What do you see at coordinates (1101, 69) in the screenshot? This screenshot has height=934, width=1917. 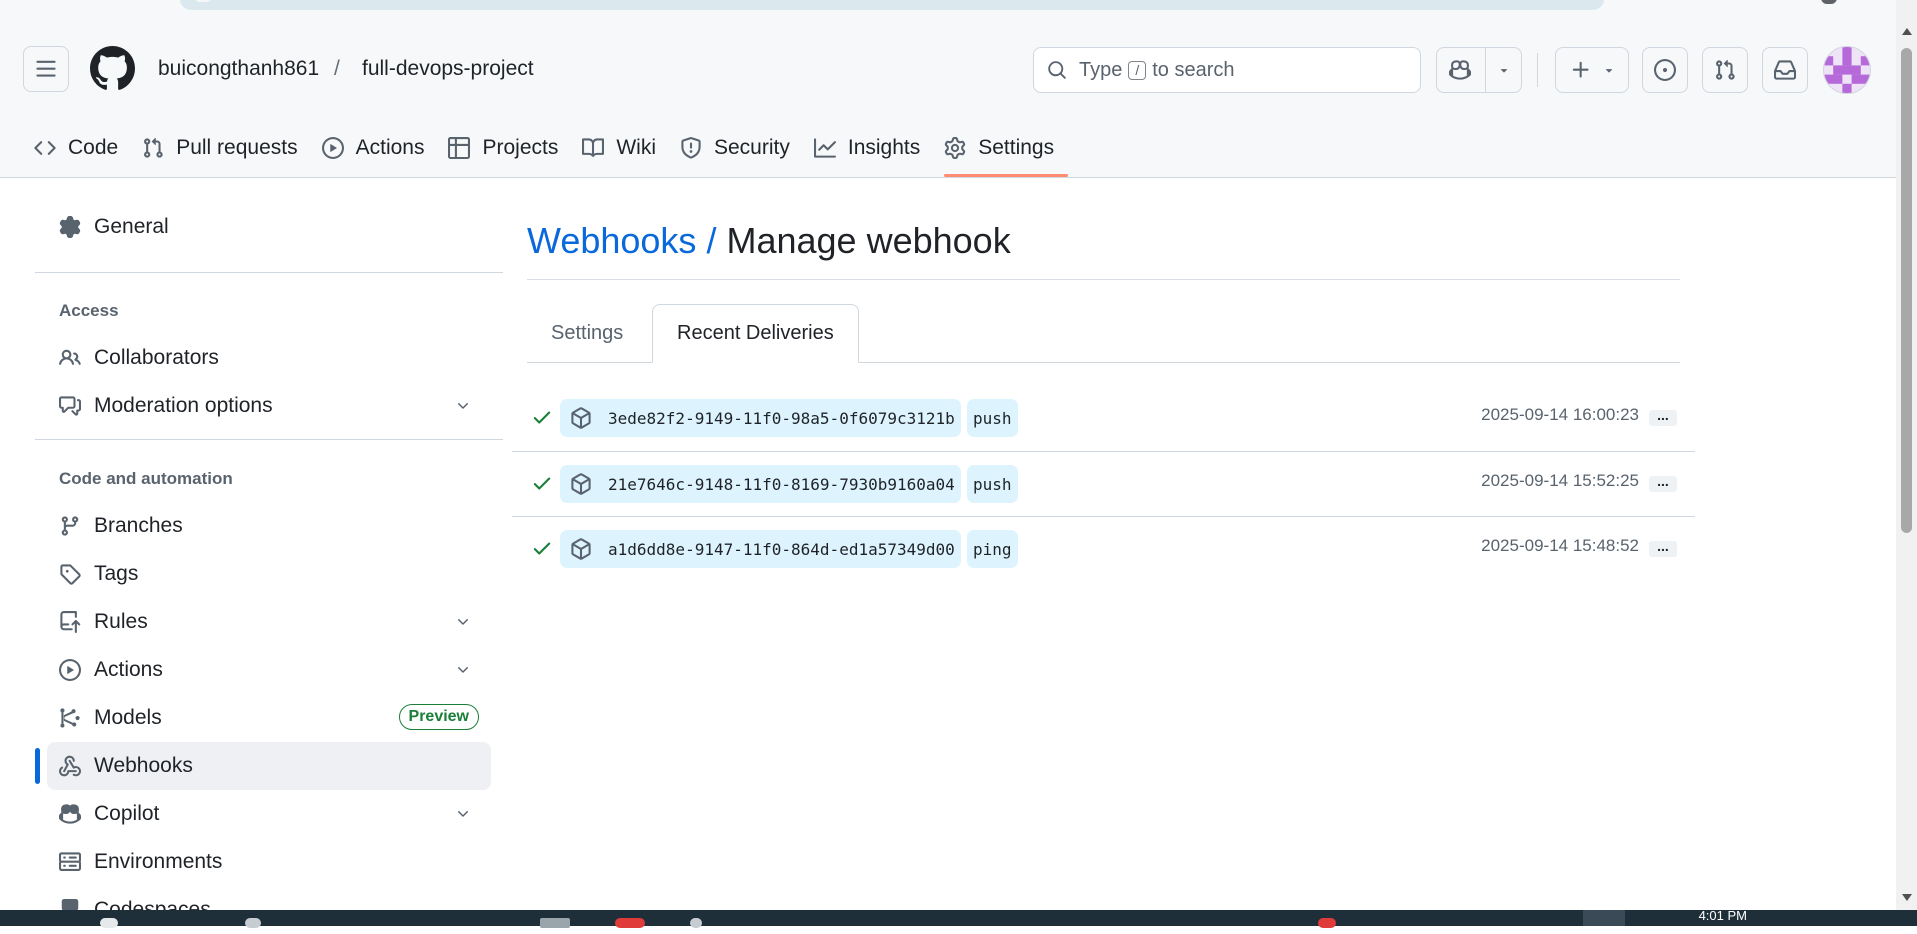 I see `search-placeholder-prefix: Type` at bounding box center [1101, 69].